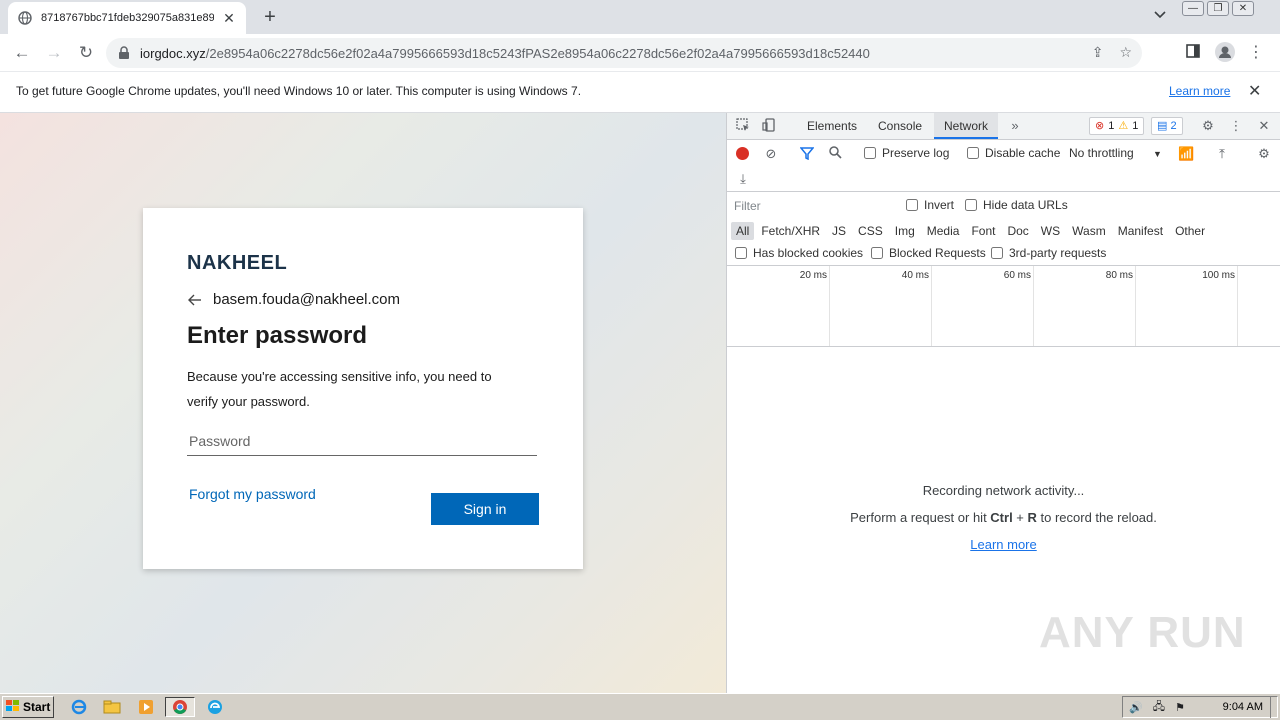 This screenshot has height=720, width=1280. Describe the element at coordinates (743, 179) in the screenshot. I see `export-icon: ⤓` at that location.